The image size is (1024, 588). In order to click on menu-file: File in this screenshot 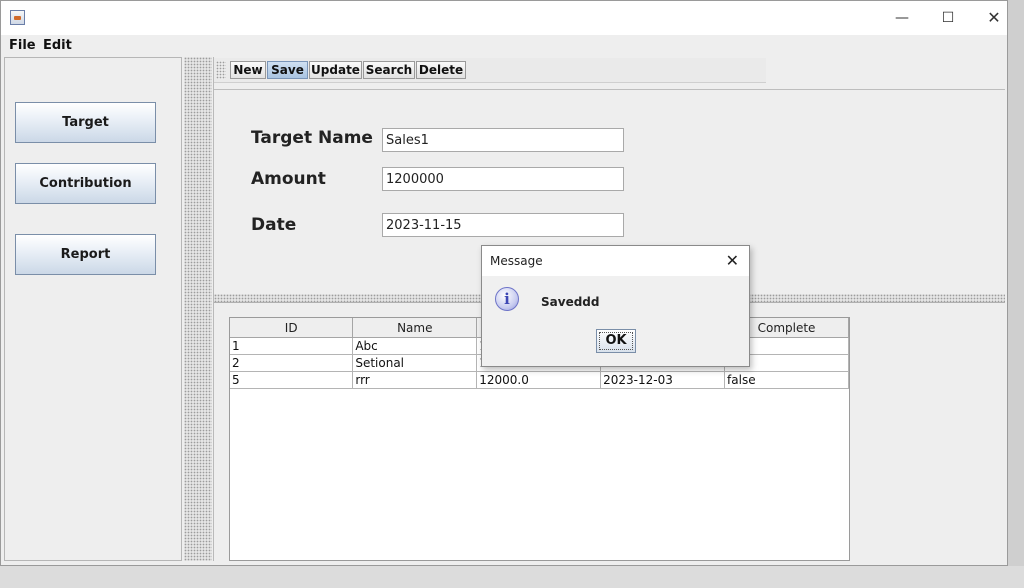, I will do `click(22, 45)`.